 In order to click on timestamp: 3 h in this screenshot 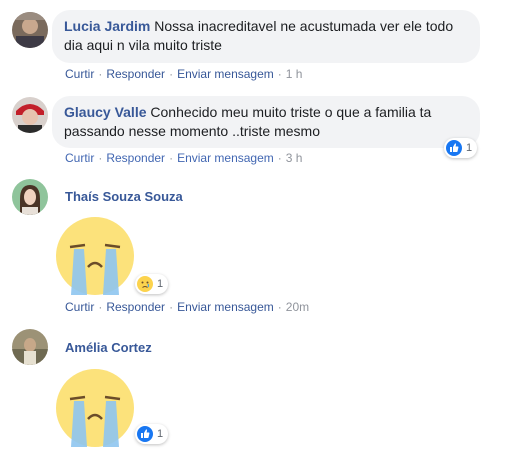, I will do `click(294, 158)`.